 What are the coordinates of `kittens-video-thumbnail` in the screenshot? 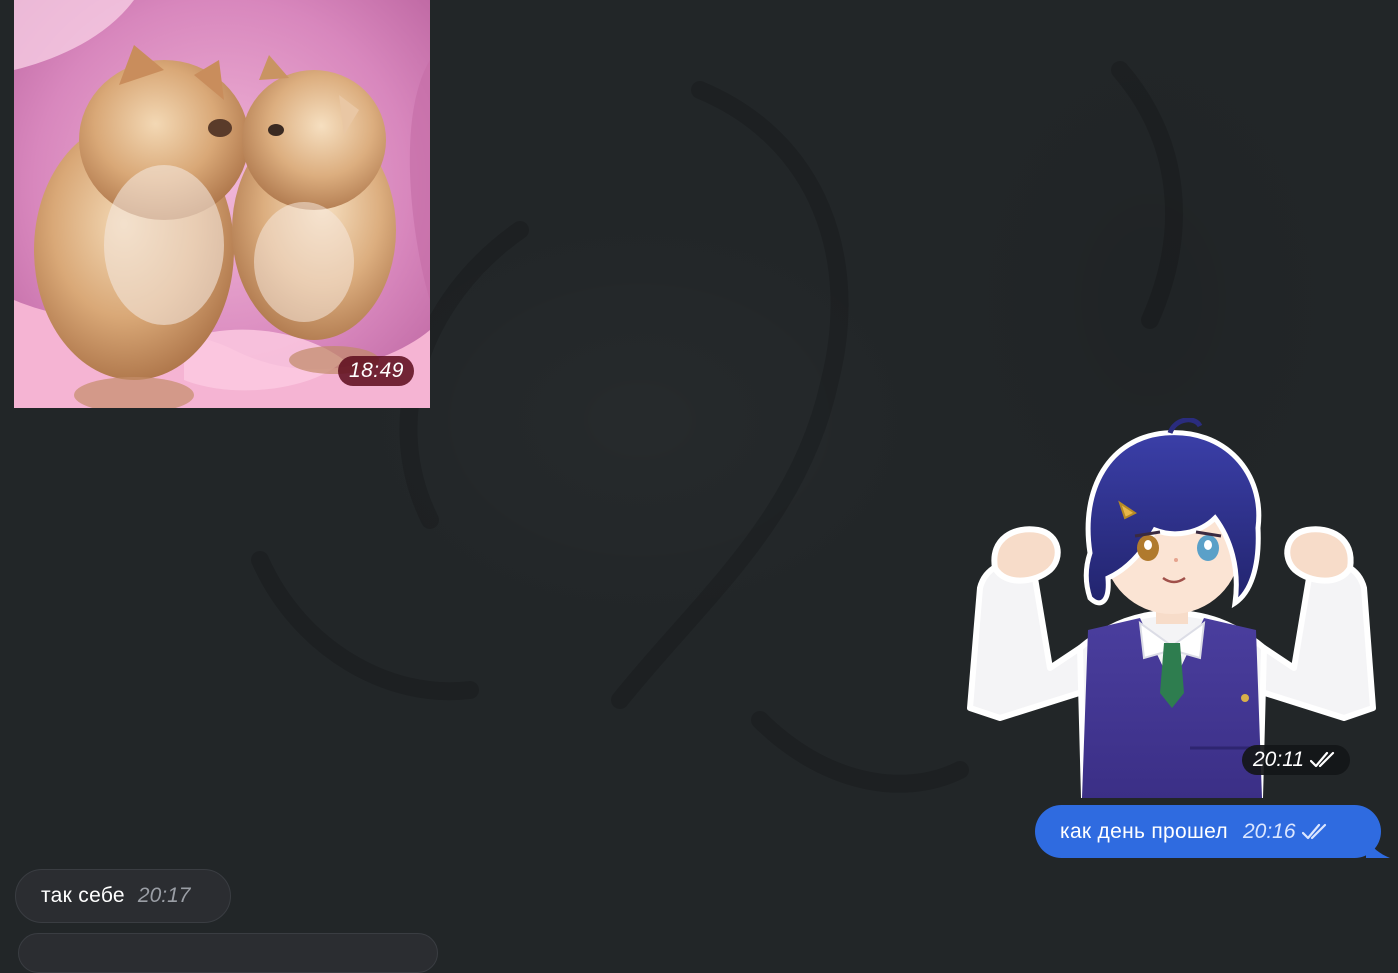 It's located at (222, 204).